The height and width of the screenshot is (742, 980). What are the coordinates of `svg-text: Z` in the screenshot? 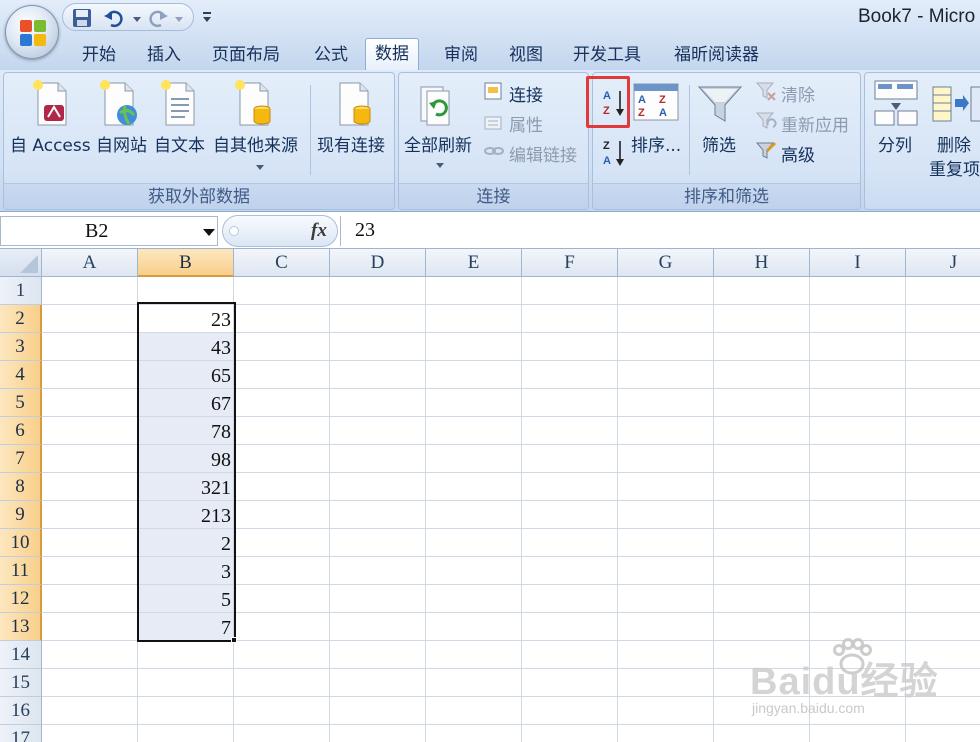 It's located at (641, 113).